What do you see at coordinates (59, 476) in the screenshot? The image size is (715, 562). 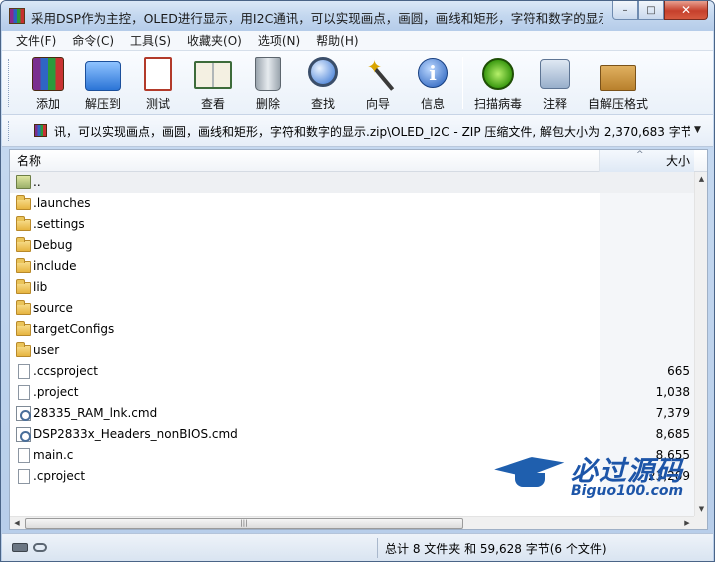 I see `file-name: .cproject` at bounding box center [59, 476].